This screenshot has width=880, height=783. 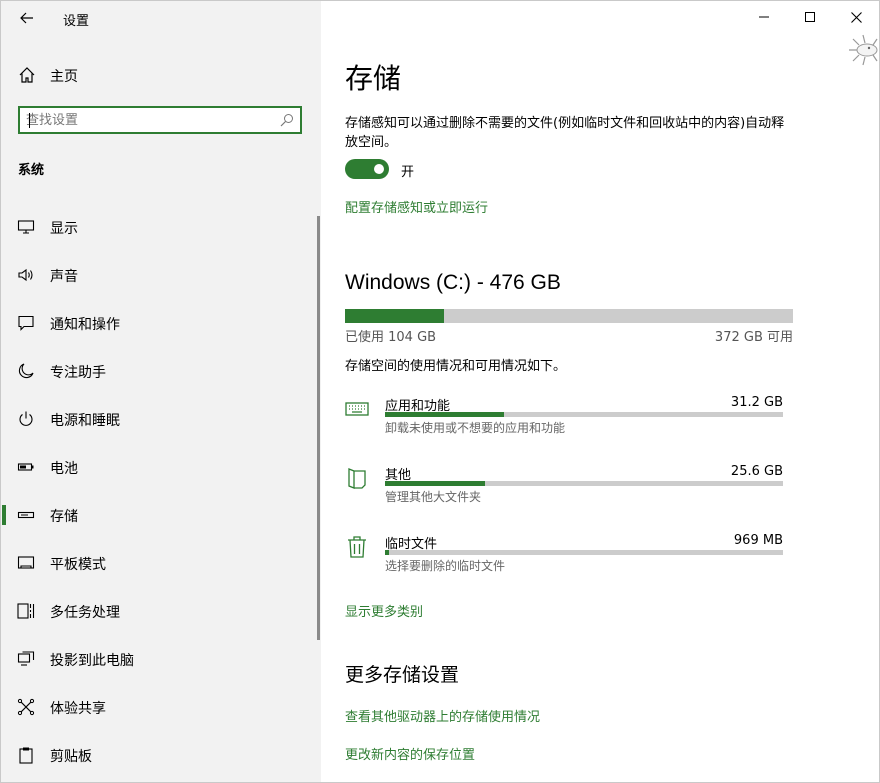 What do you see at coordinates (29, 120) in the screenshot?
I see `text-caret` at bounding box center [29, 120].